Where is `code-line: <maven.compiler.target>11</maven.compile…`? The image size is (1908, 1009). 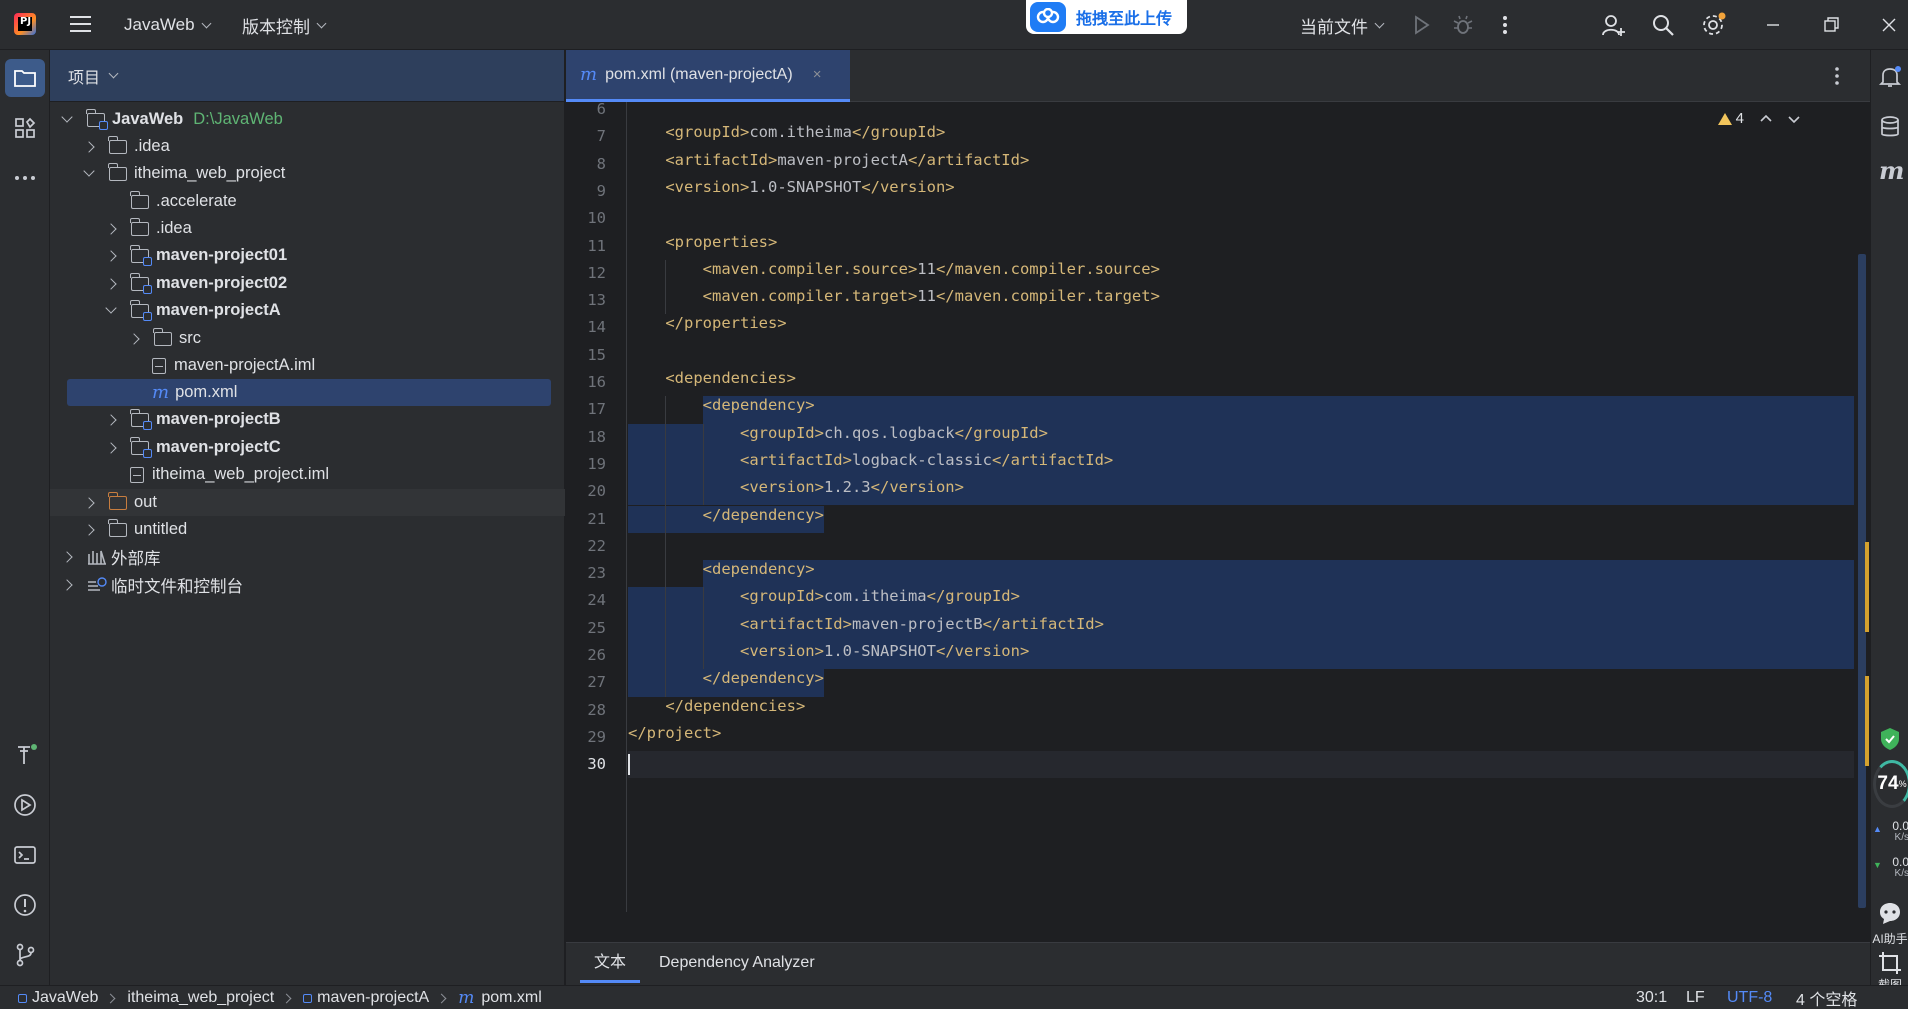
code-line: <maven.compiler.target>11</maven.compile… is located at coordinates (894, 300).